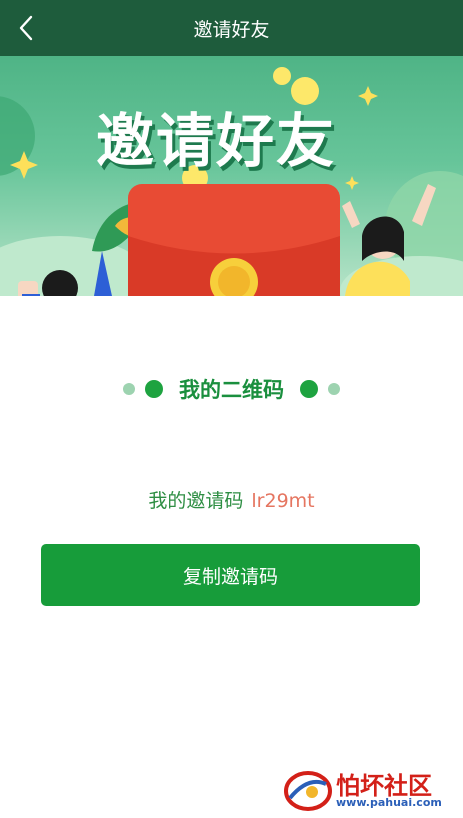 The width and height of the screenshot is (463, 818). Describe the element at coordinates (308, 791) in the screenshot. I see `watermark-logo-icon` at that location.